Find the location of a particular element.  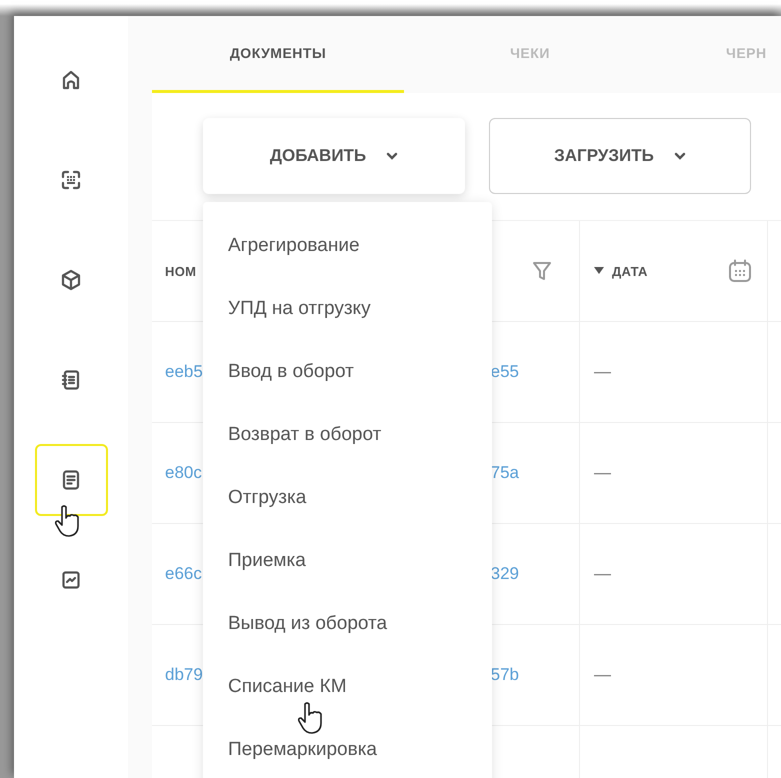

menu-item: Агрегирование is located at coordinates (347, 245).